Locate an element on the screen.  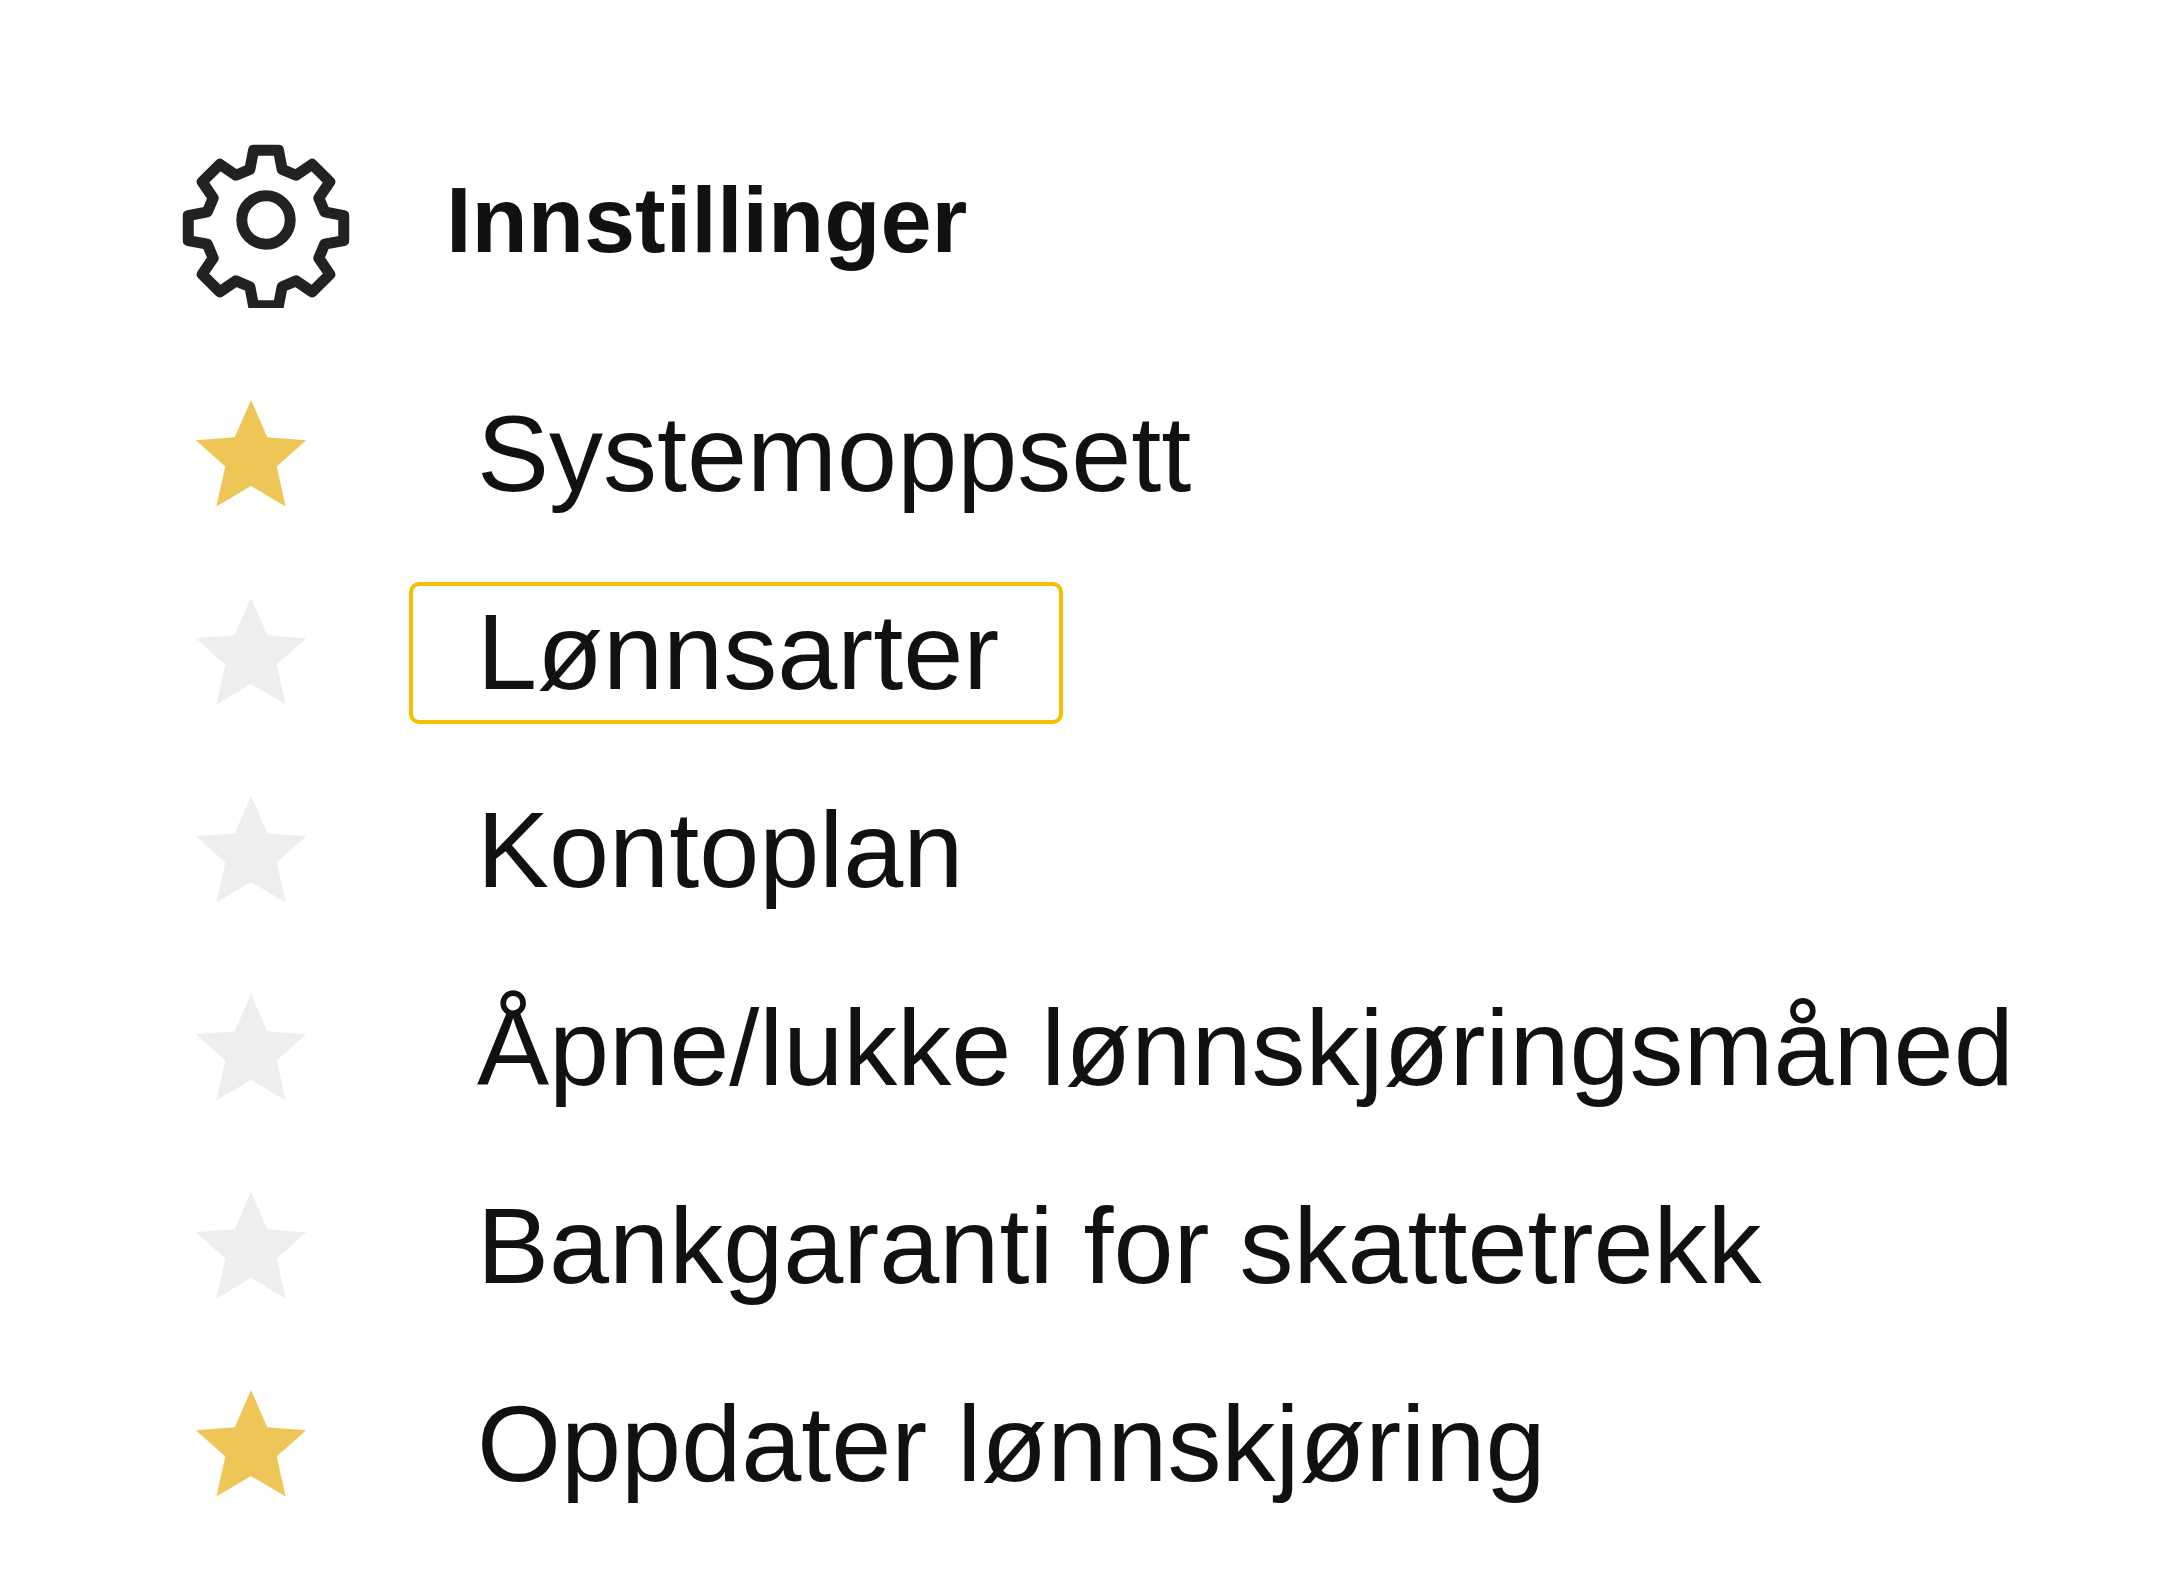
menu-item: Åpne/lukke lønnskjøringsmåned is located at coordinates (1243, 1049).